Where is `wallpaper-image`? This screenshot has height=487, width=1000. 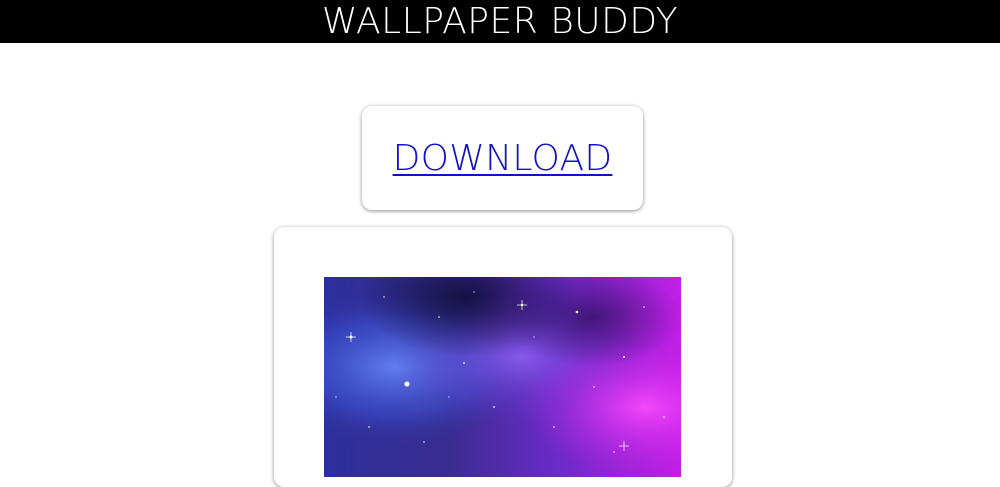
wallpaper-image is located at coordinates (502, 377).